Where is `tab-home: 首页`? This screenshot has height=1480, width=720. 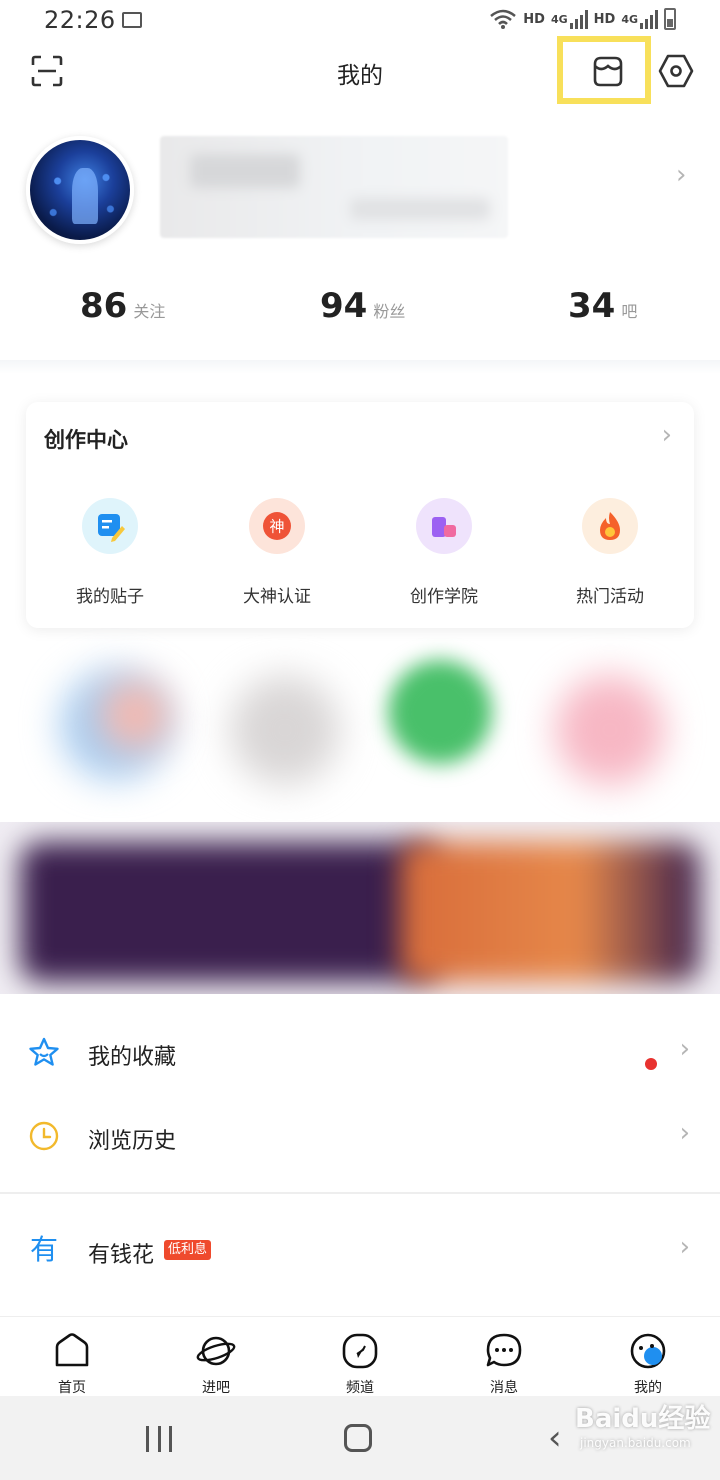 tab-home: 首页 is located at coordinates (72, 1364).